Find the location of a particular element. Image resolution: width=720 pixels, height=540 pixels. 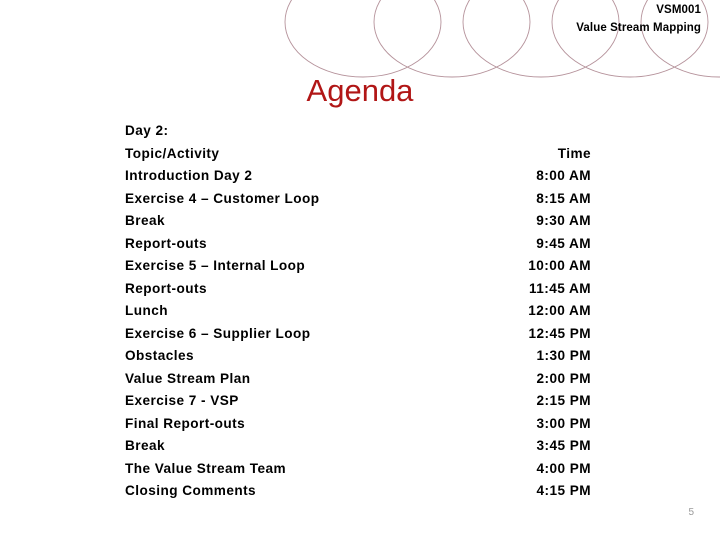

agenda-time: 12:00 AM is located at coordinates (559, 311).